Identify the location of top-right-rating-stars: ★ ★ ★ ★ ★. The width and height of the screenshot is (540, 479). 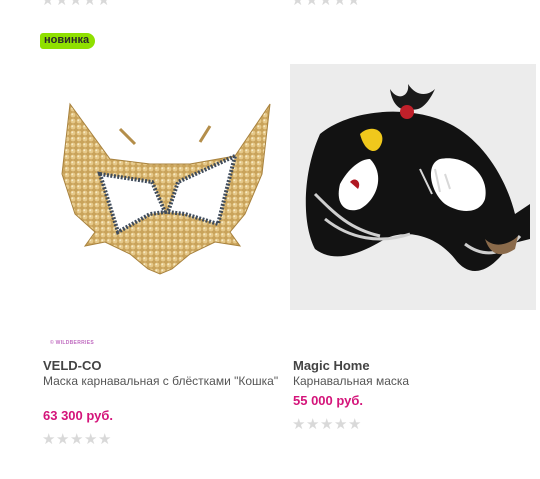
(326, 4).